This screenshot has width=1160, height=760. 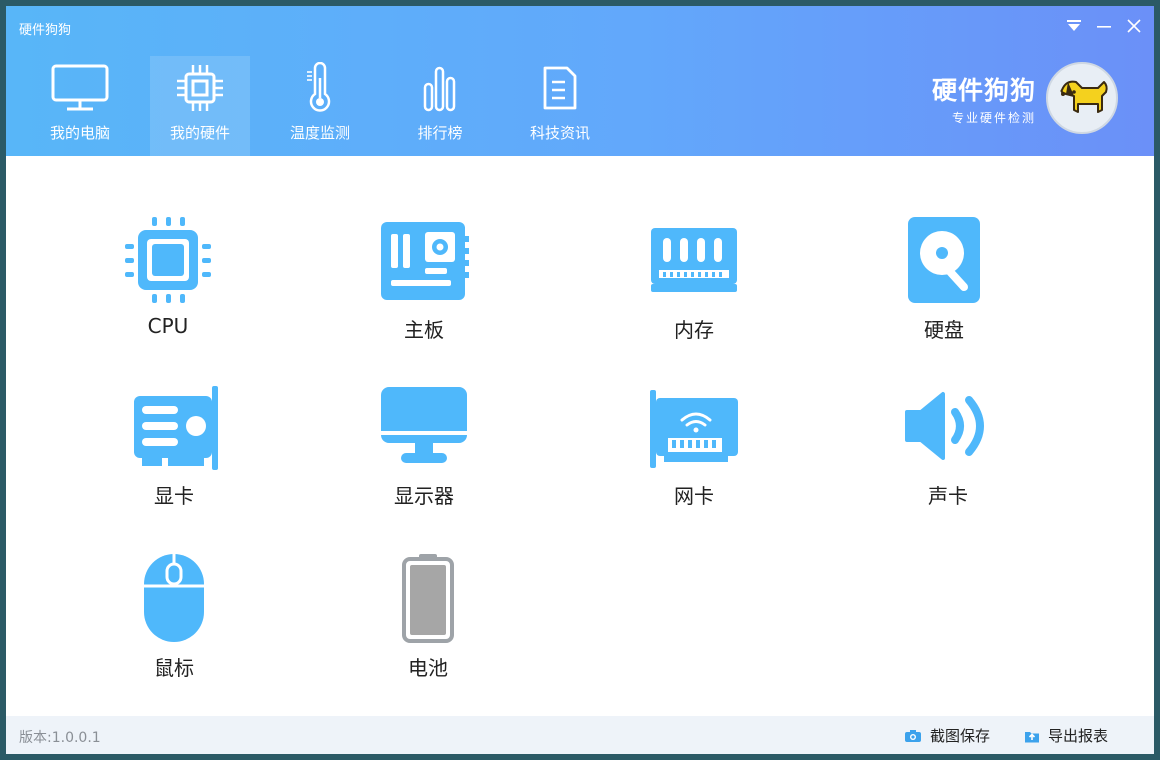 I want to click on hardware-item-sound-card: 声卡, so click(x=948, y=443).